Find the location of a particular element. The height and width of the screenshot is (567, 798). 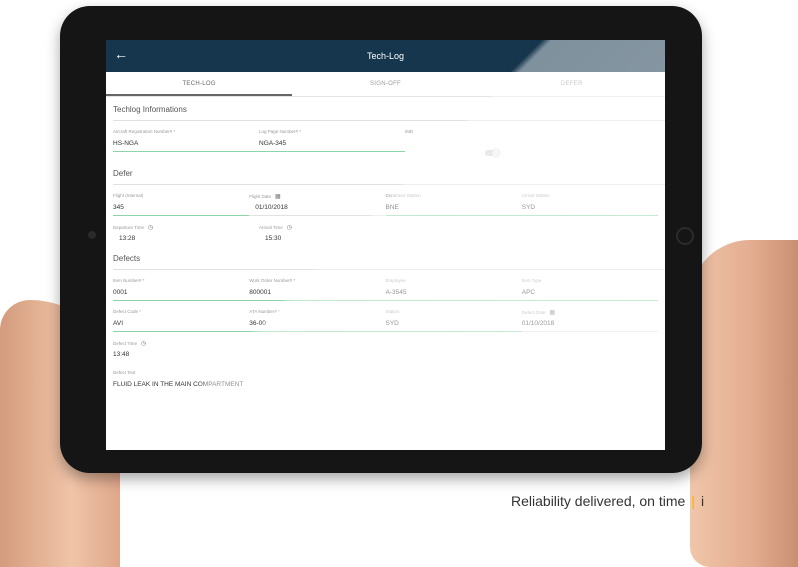

field-label: Defect Text is located at coordinates (124, 372).